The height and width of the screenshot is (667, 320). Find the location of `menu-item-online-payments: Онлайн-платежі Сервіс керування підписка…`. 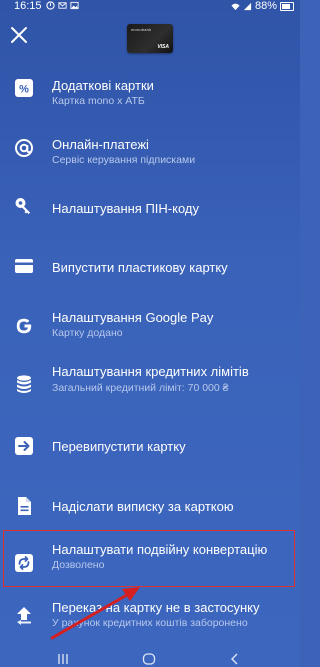

menu-item-online-payments: Онлайн-платежі Сервіс керування підписка… is located at coordinates (150, 148).